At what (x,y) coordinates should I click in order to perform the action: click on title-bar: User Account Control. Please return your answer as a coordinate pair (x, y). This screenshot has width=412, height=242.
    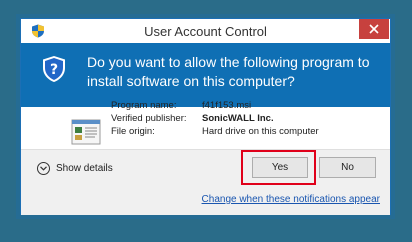
    Looking at the image, I should click on (205, 31).